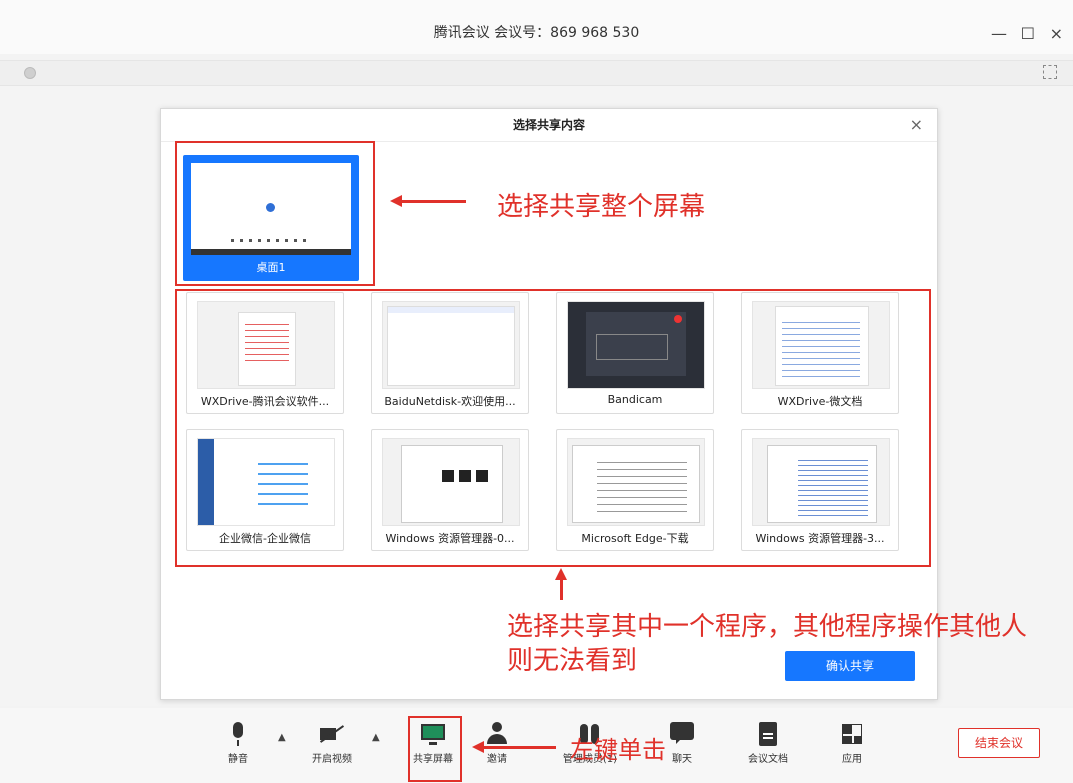 This screenshot has width=1073, height=783. What do you see at coordinates (1050, 72) in the screenshot?
I see `fullscreen-icon` at bounding box center [1050, 72].